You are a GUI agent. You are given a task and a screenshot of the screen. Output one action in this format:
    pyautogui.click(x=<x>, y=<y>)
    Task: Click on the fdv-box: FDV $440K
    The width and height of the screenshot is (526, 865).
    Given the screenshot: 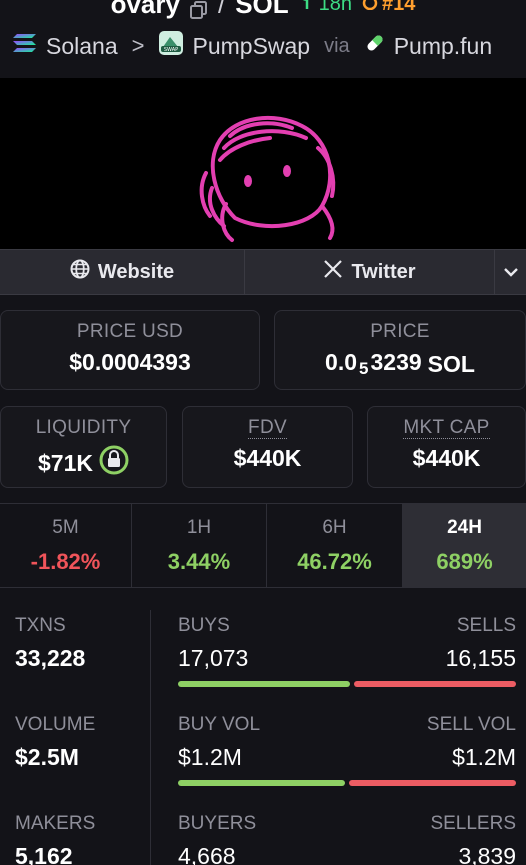 What is the action you would take?
    pyautogui.click(x=267, y=447)
    